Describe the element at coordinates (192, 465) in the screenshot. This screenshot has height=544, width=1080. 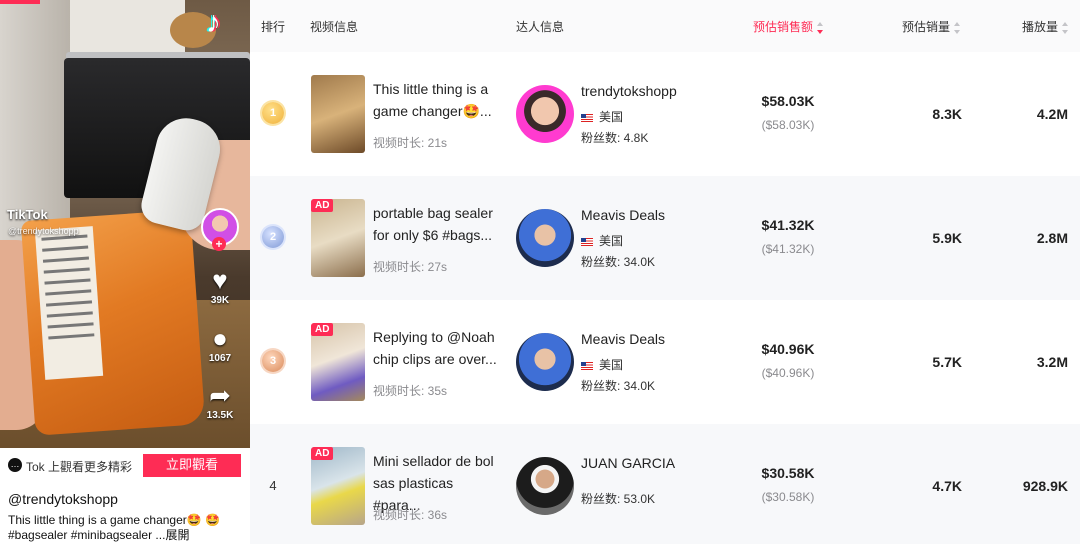
I see `watch-now-button: 立即觀看` at that location.